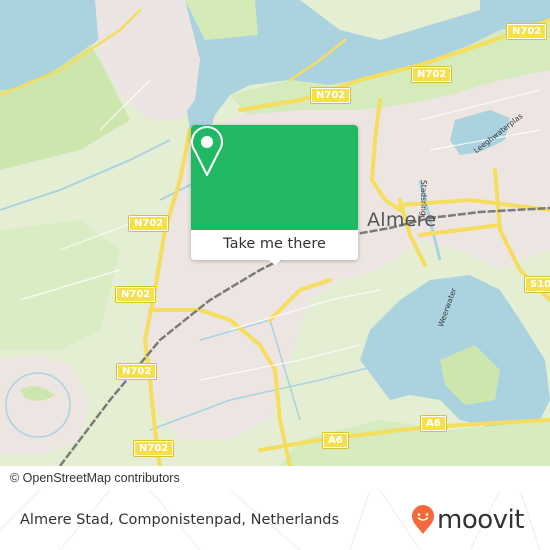 This screenshot has height=550, width=550. What do you see at coordinates (207, 151) in the screenshot?
I see `map-pin-icon` at bounding box center [207, 151].